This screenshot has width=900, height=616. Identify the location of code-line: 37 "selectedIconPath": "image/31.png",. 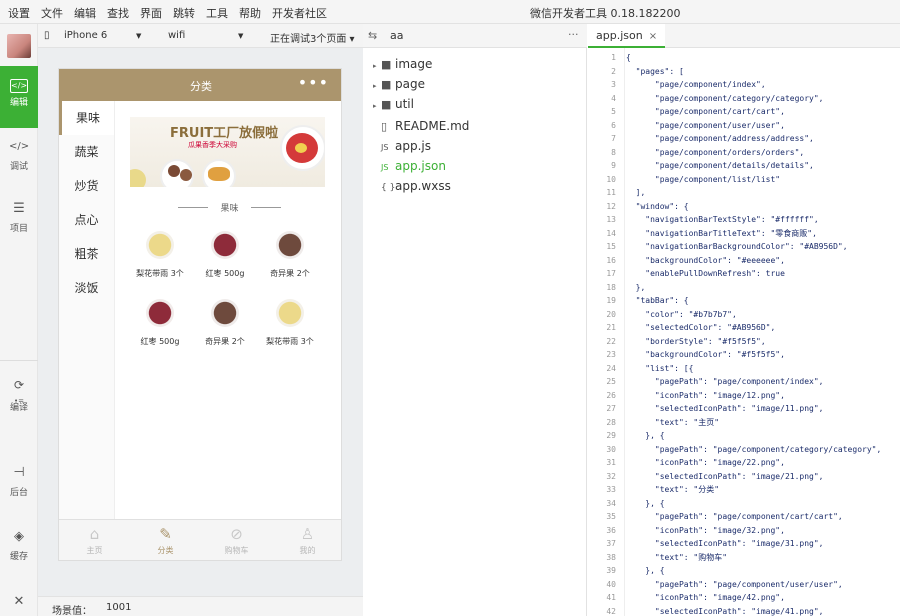
(744, 544).